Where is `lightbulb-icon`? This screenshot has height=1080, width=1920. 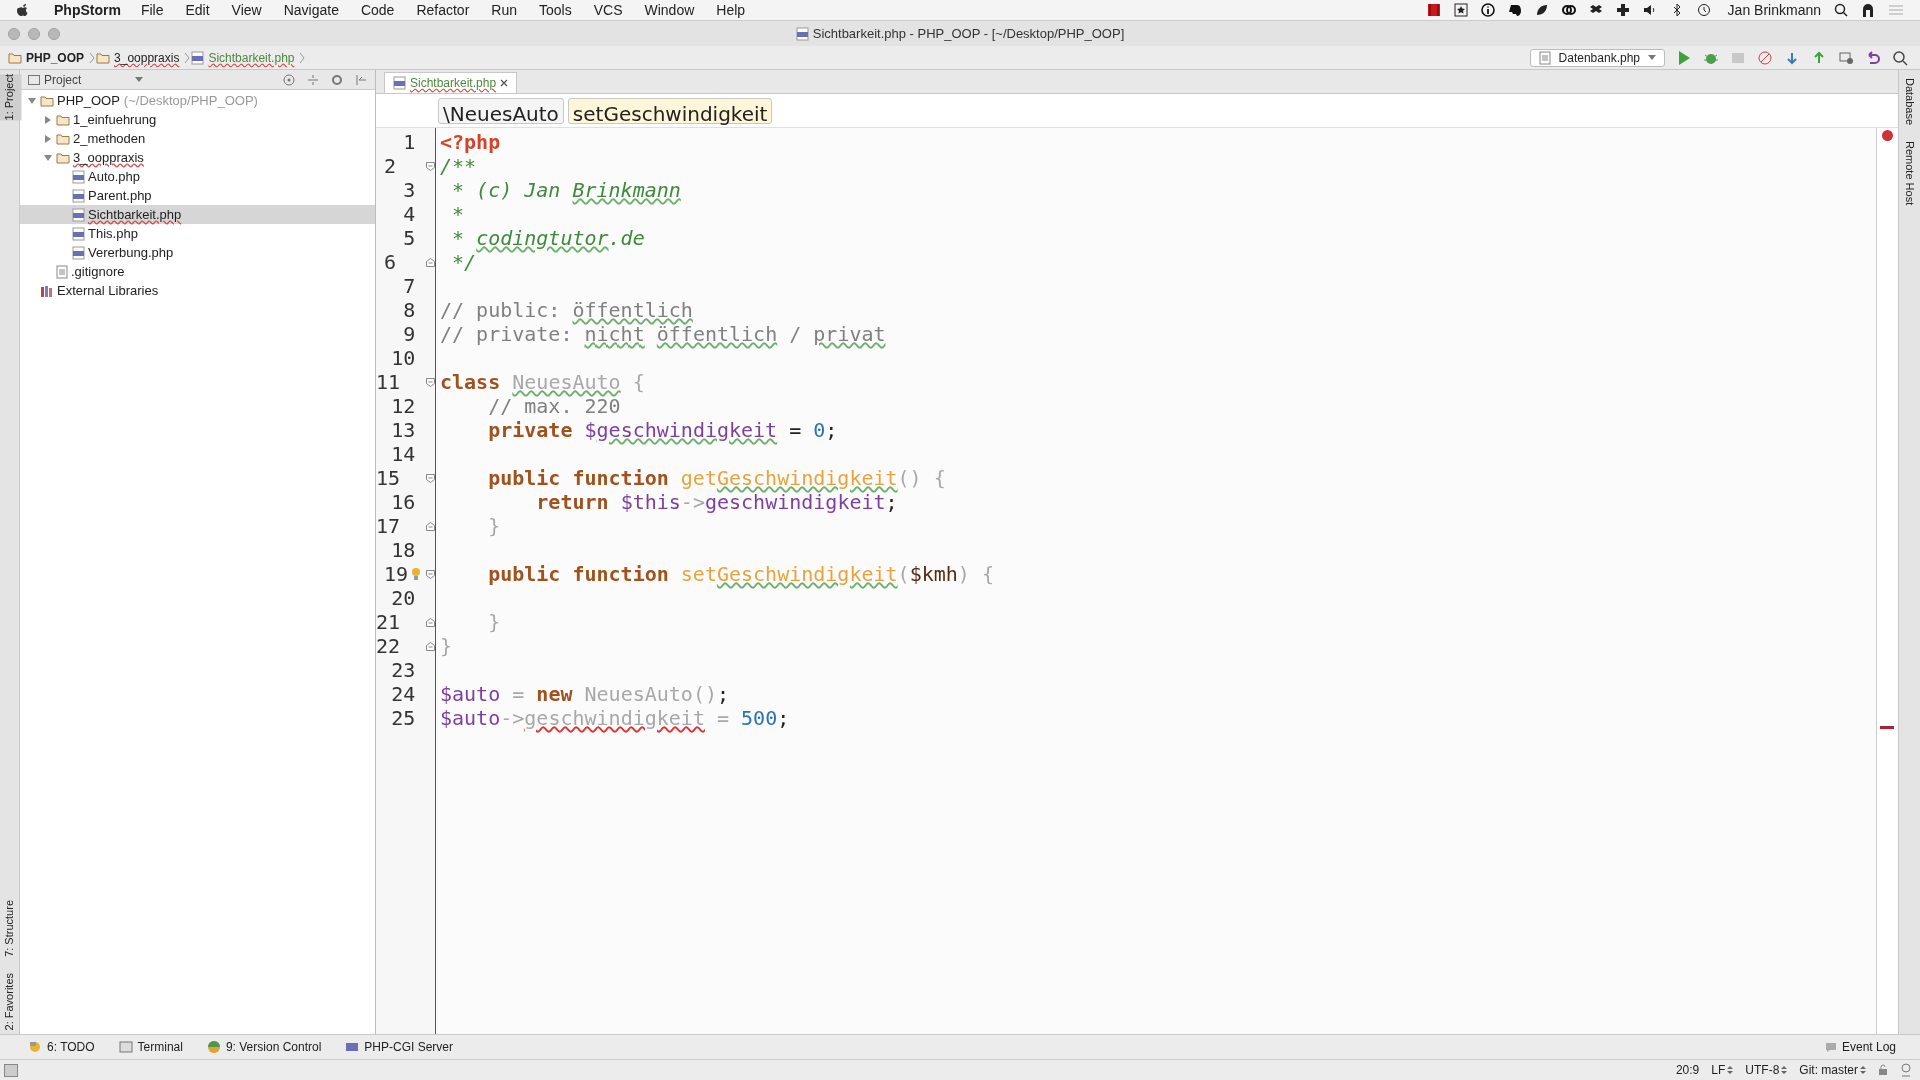
lightbulb-icon is located at coordinates (416, 574).